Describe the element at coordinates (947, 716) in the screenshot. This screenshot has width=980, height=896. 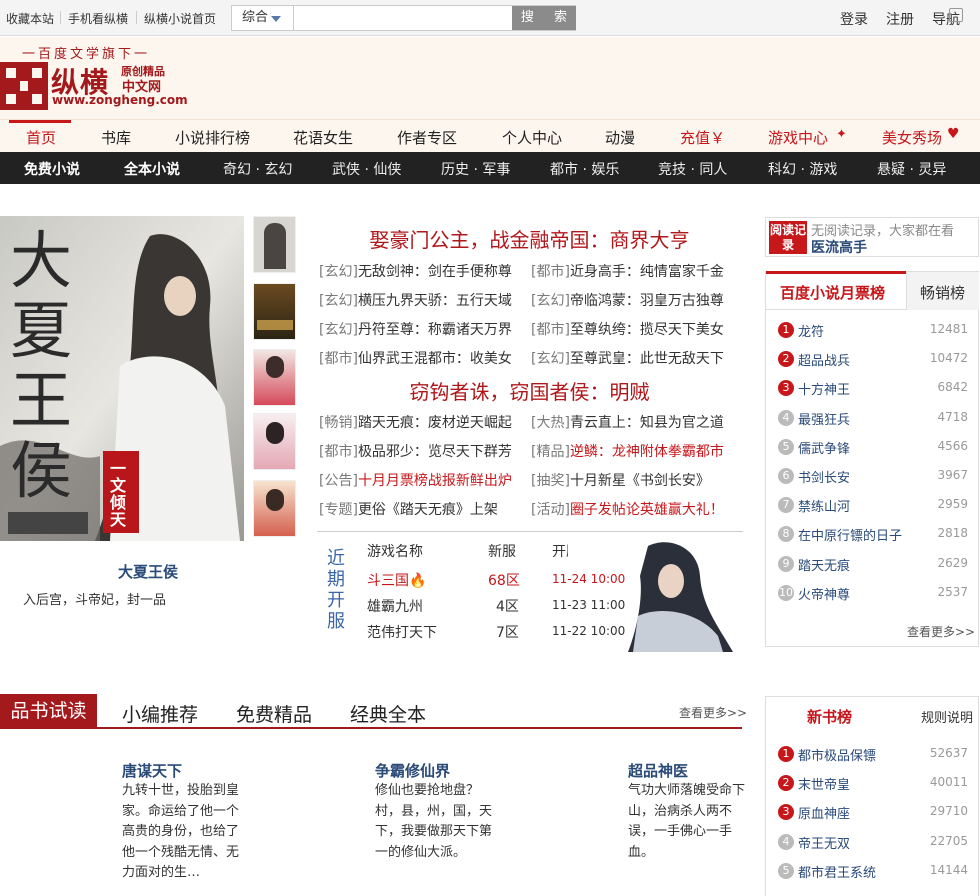
I see `rules-link: 规则说明` at that location.